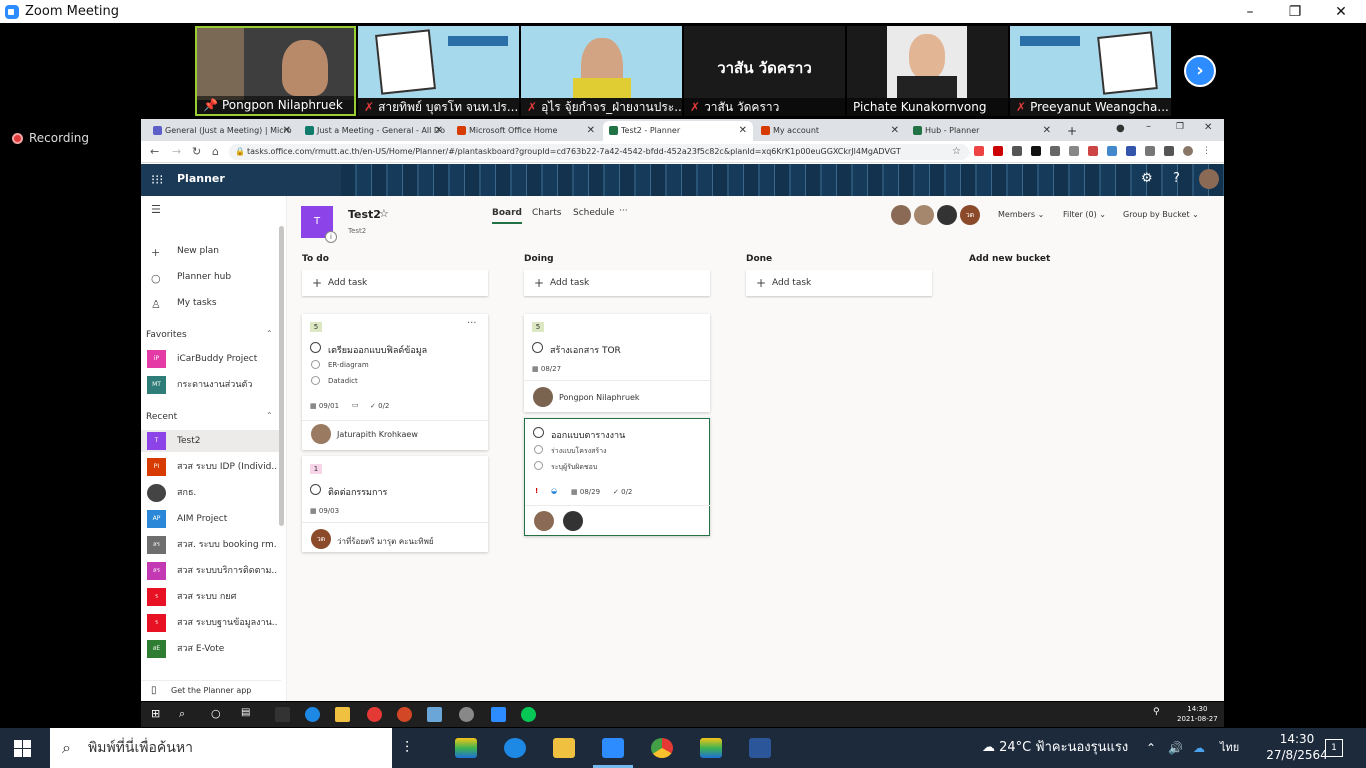  I want to click on edge-icon, so click(515, 748).